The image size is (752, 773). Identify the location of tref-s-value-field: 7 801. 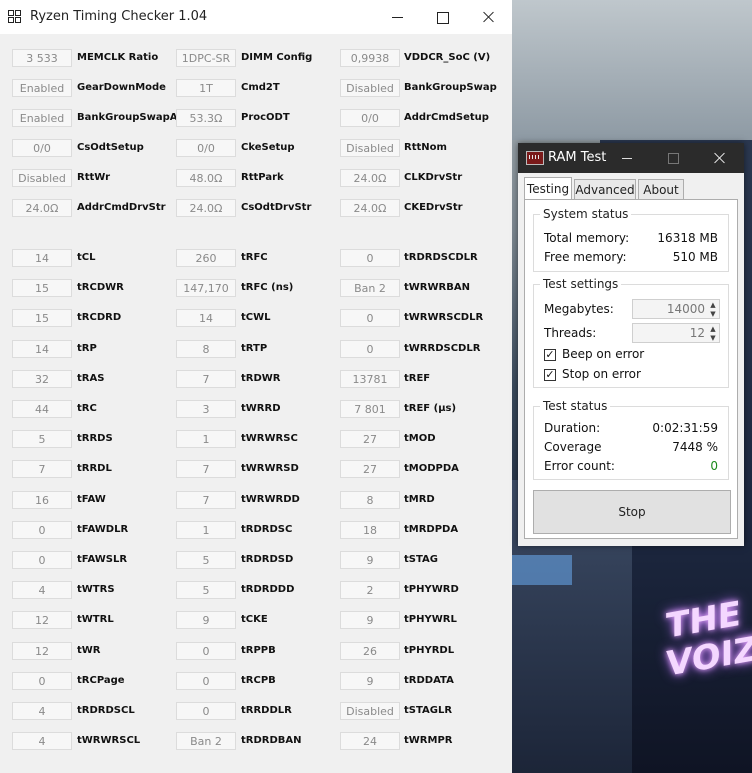
(370, 409).